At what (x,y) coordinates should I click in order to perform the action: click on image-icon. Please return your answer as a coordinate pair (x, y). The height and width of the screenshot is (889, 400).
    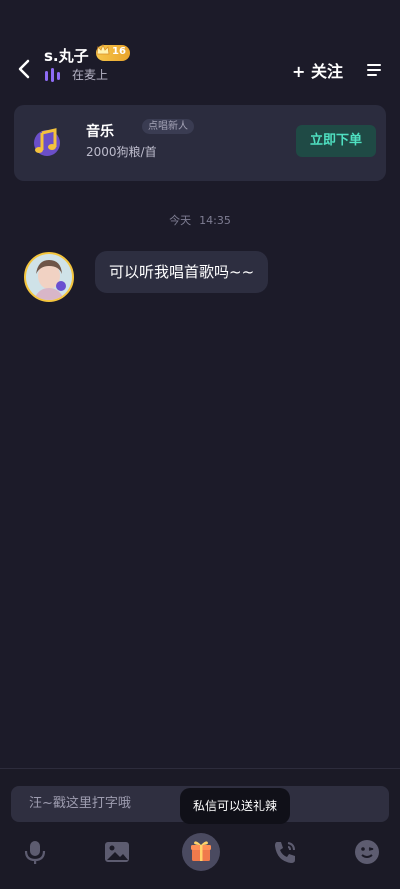
    Looking at the image, I should click on (117, 852).